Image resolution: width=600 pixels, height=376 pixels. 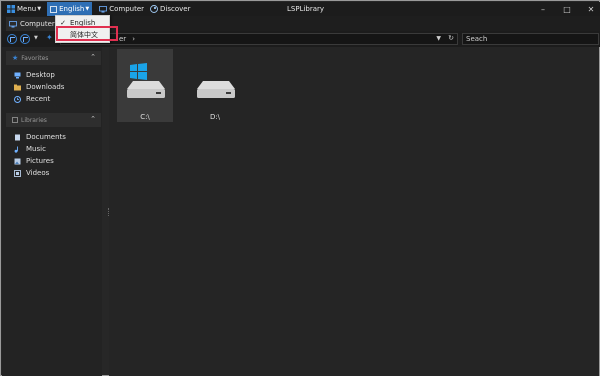 I want to click on sidebar-item-videos: Videos, so click(x=31, y=173).